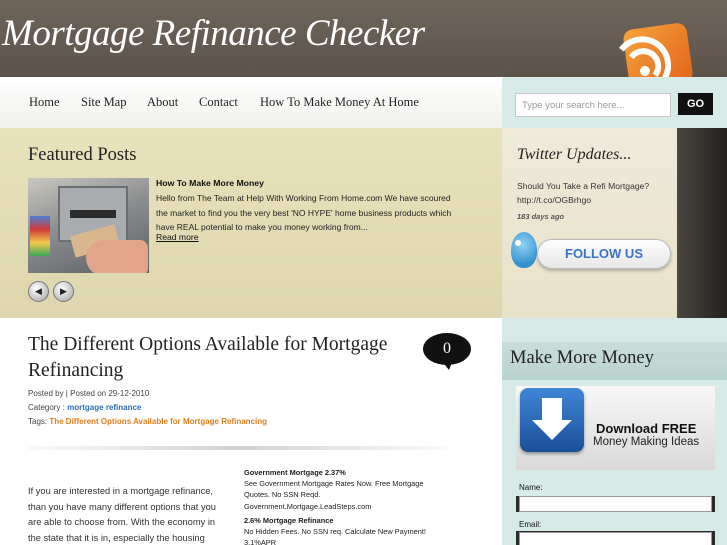 The height and width of the screenshot is (545, 727). I want to click on money-ideas-label: Money Making Ideas, so click(646, 442).